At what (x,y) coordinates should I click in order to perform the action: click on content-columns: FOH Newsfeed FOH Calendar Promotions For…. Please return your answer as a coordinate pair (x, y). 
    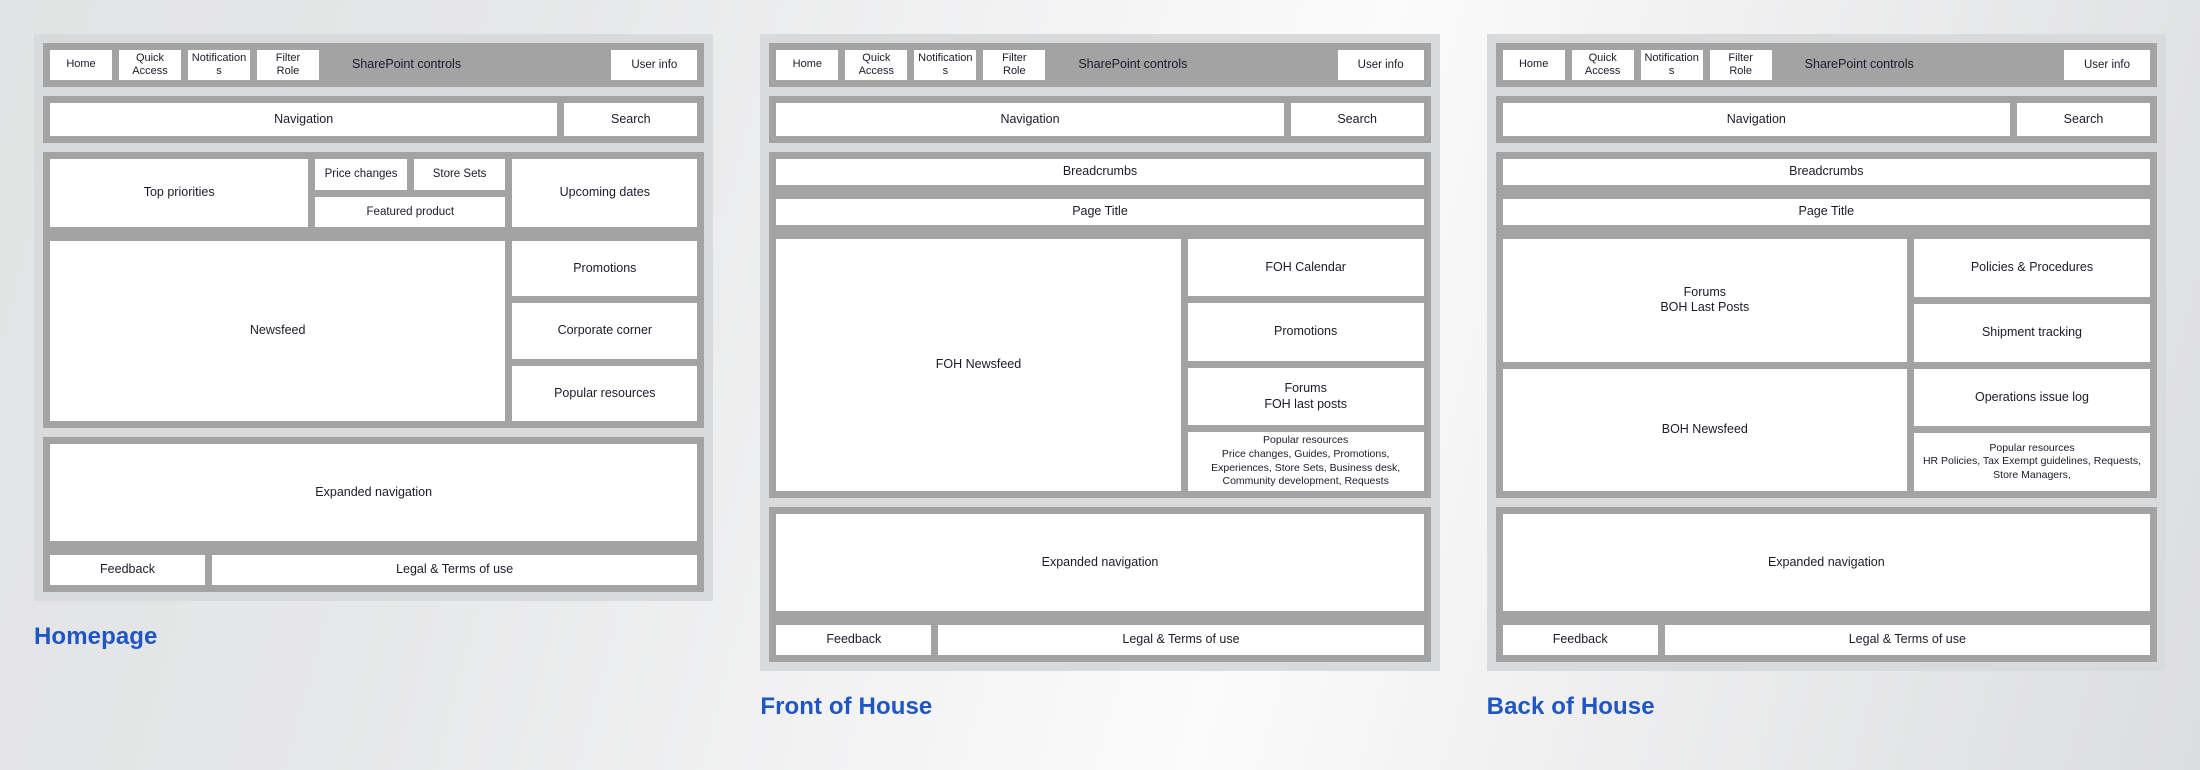
    Looking at the image, I should click on (1100, 365).